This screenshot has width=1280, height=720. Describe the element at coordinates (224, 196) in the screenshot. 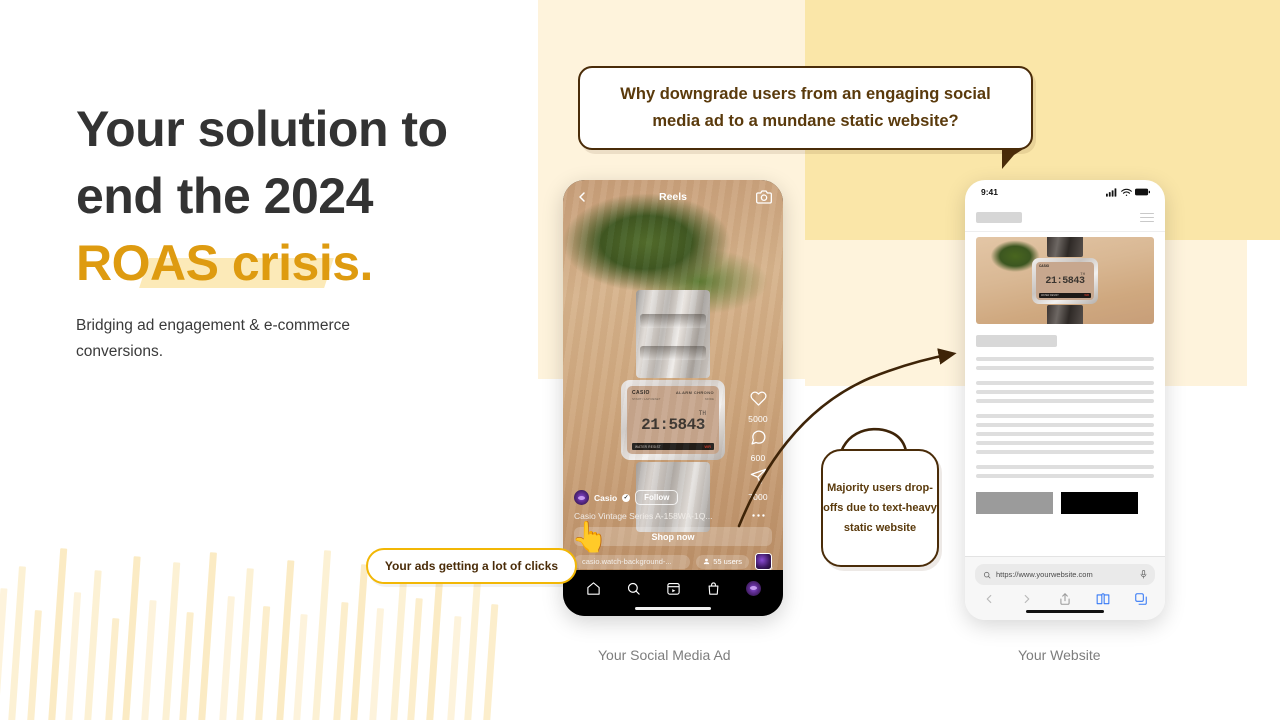

I see `headline-line-2: end the 2024` at that location.